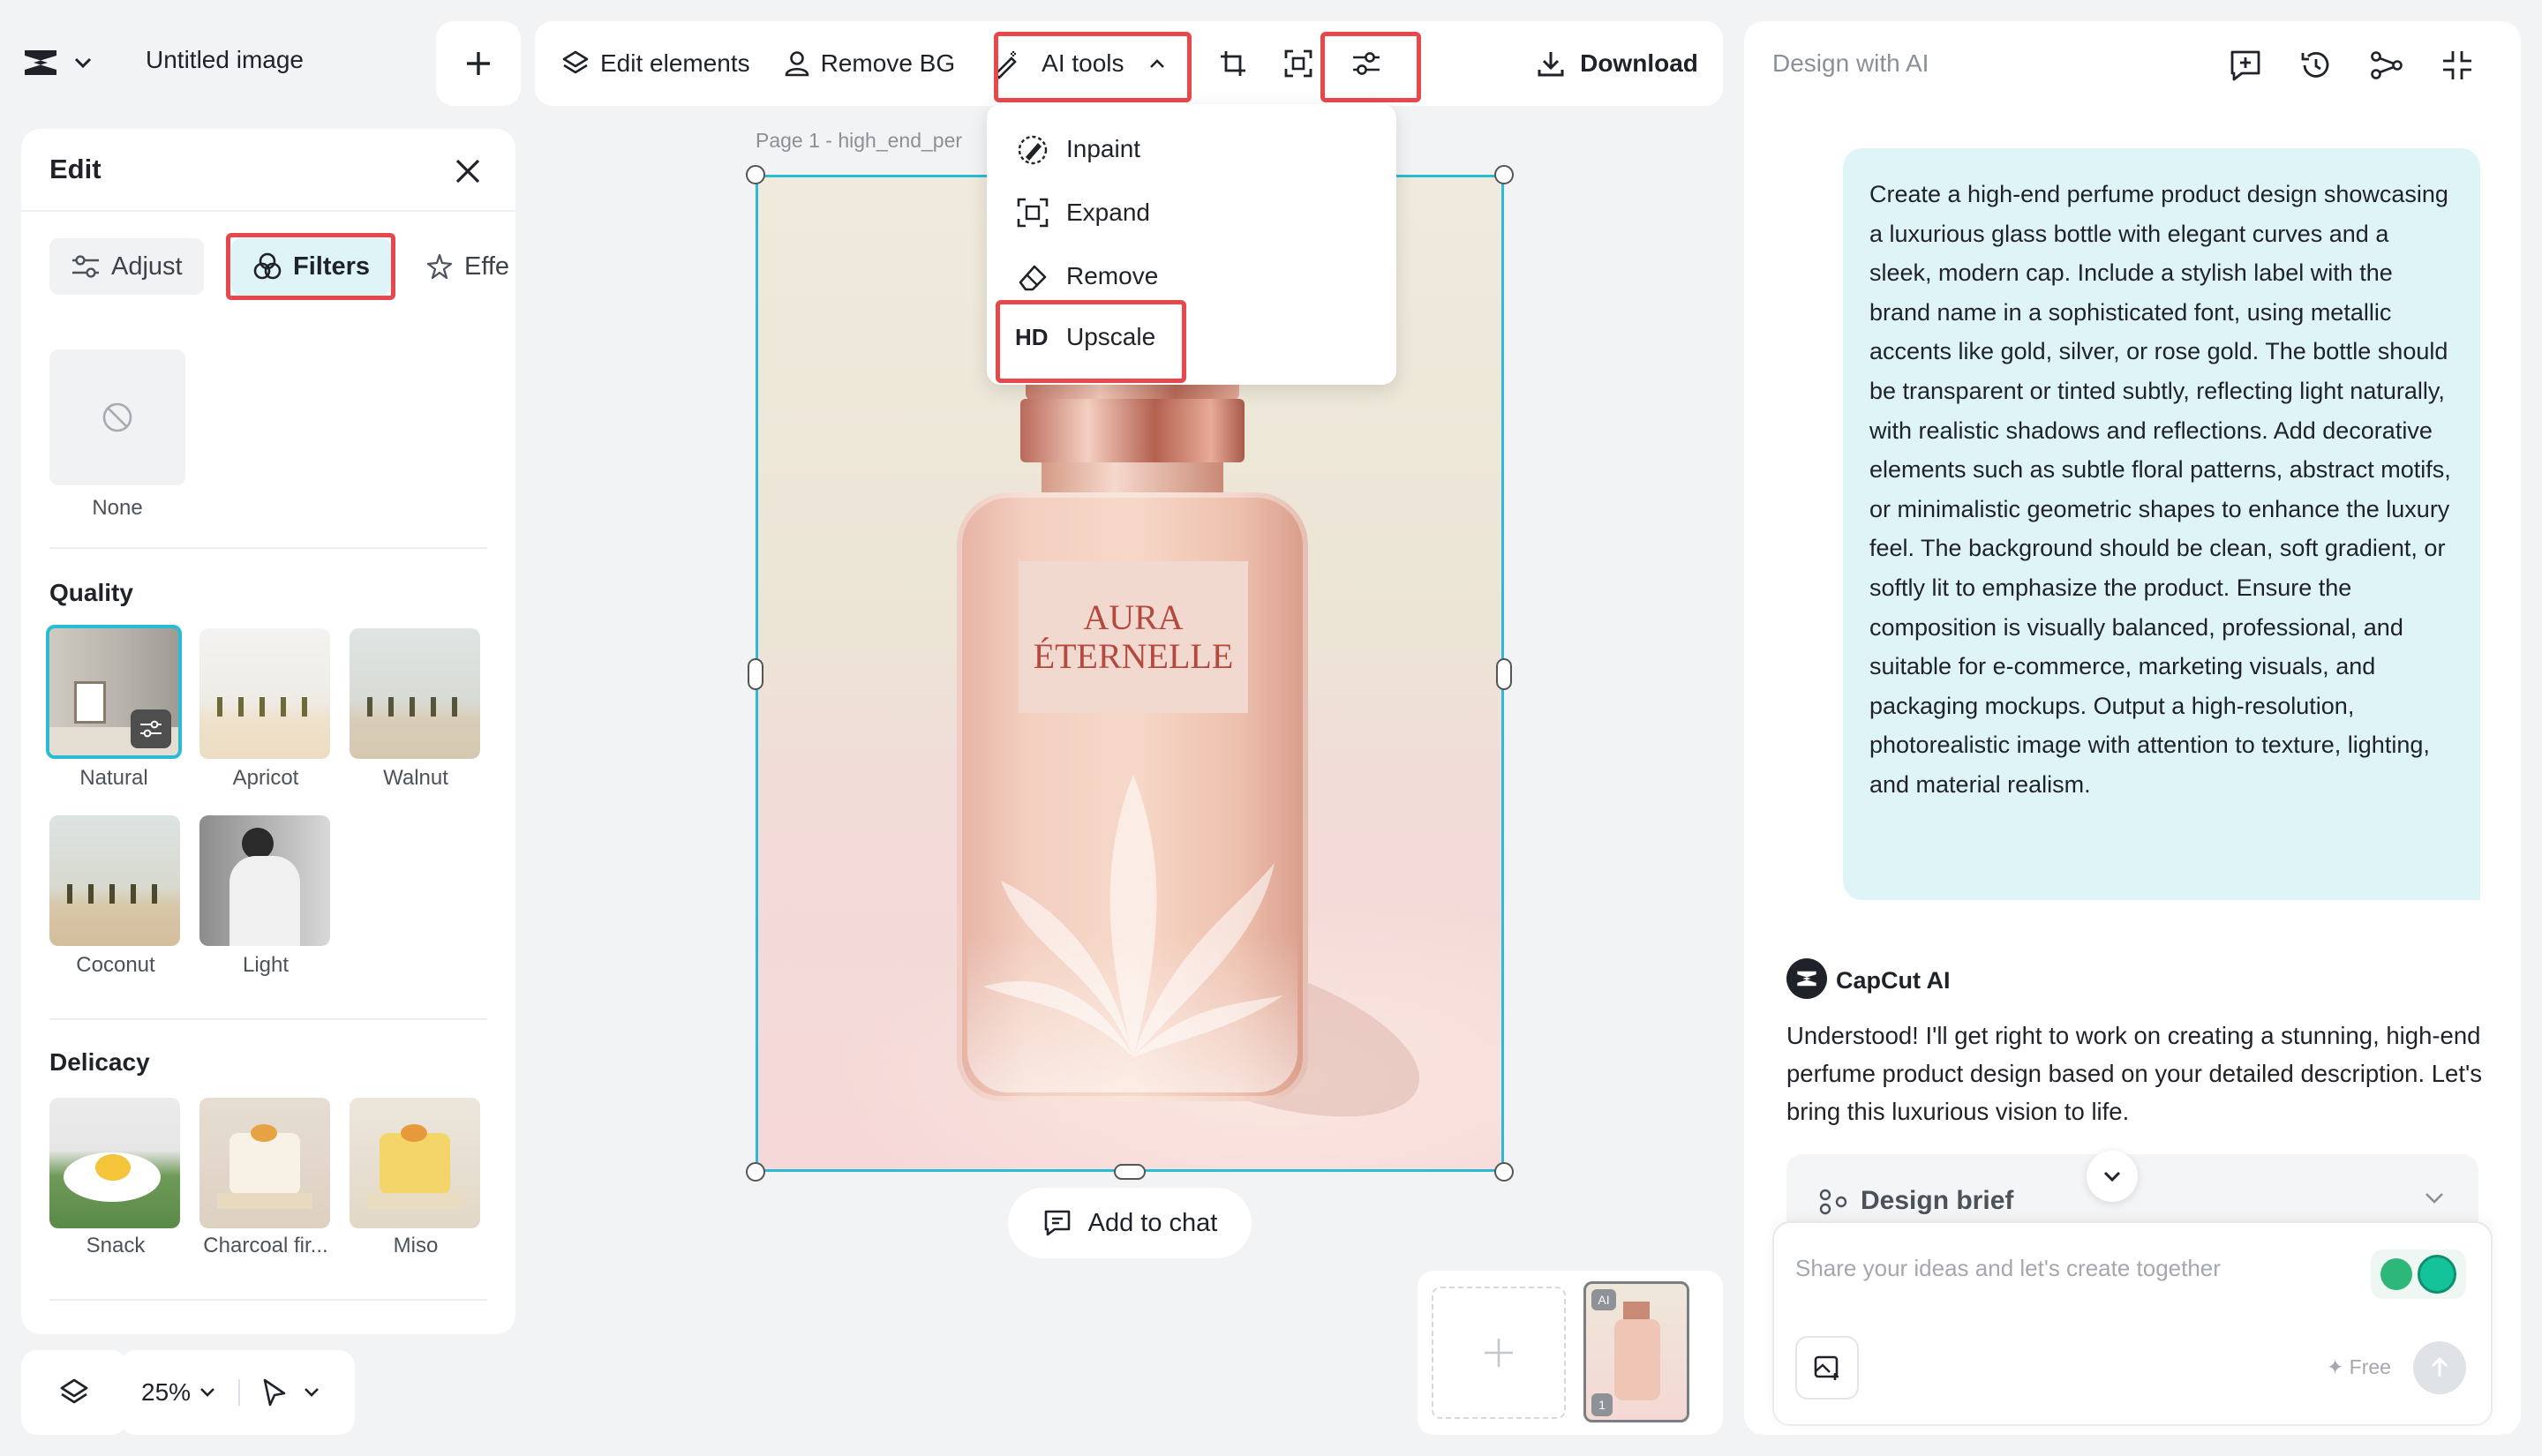 This screenshot has height=1456, width=2542. What do you see at coordinates (1083, 63) in the screenshot?
I see `ai-tools-label: AI tools` at bounding box center [1083, 63].